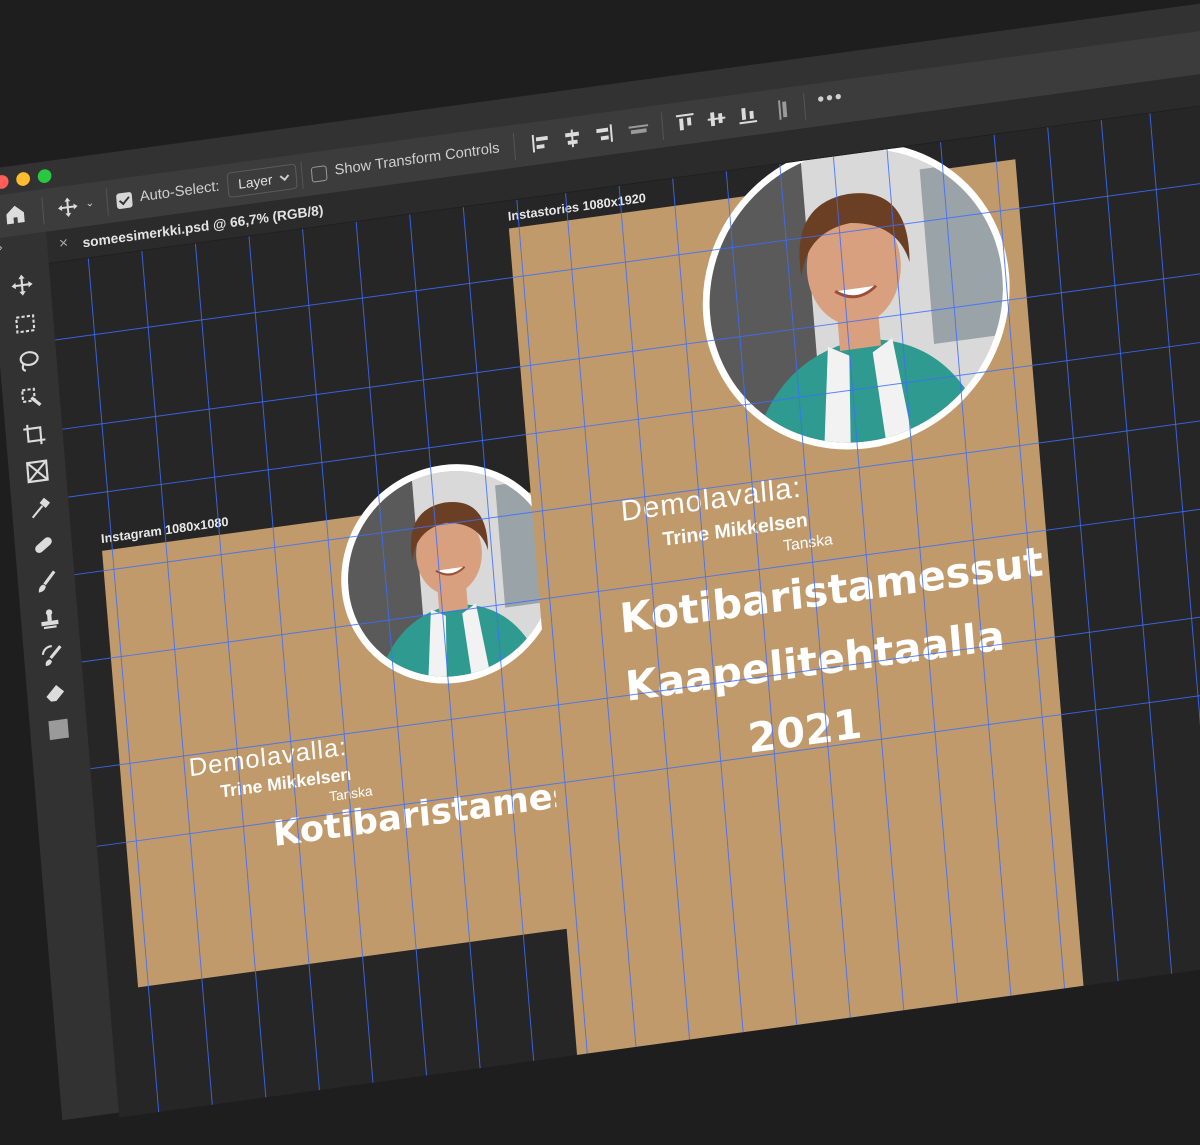 The width and height of the screenshot is (1200, 1145). I want to click on move-tool, so click(21, 285).